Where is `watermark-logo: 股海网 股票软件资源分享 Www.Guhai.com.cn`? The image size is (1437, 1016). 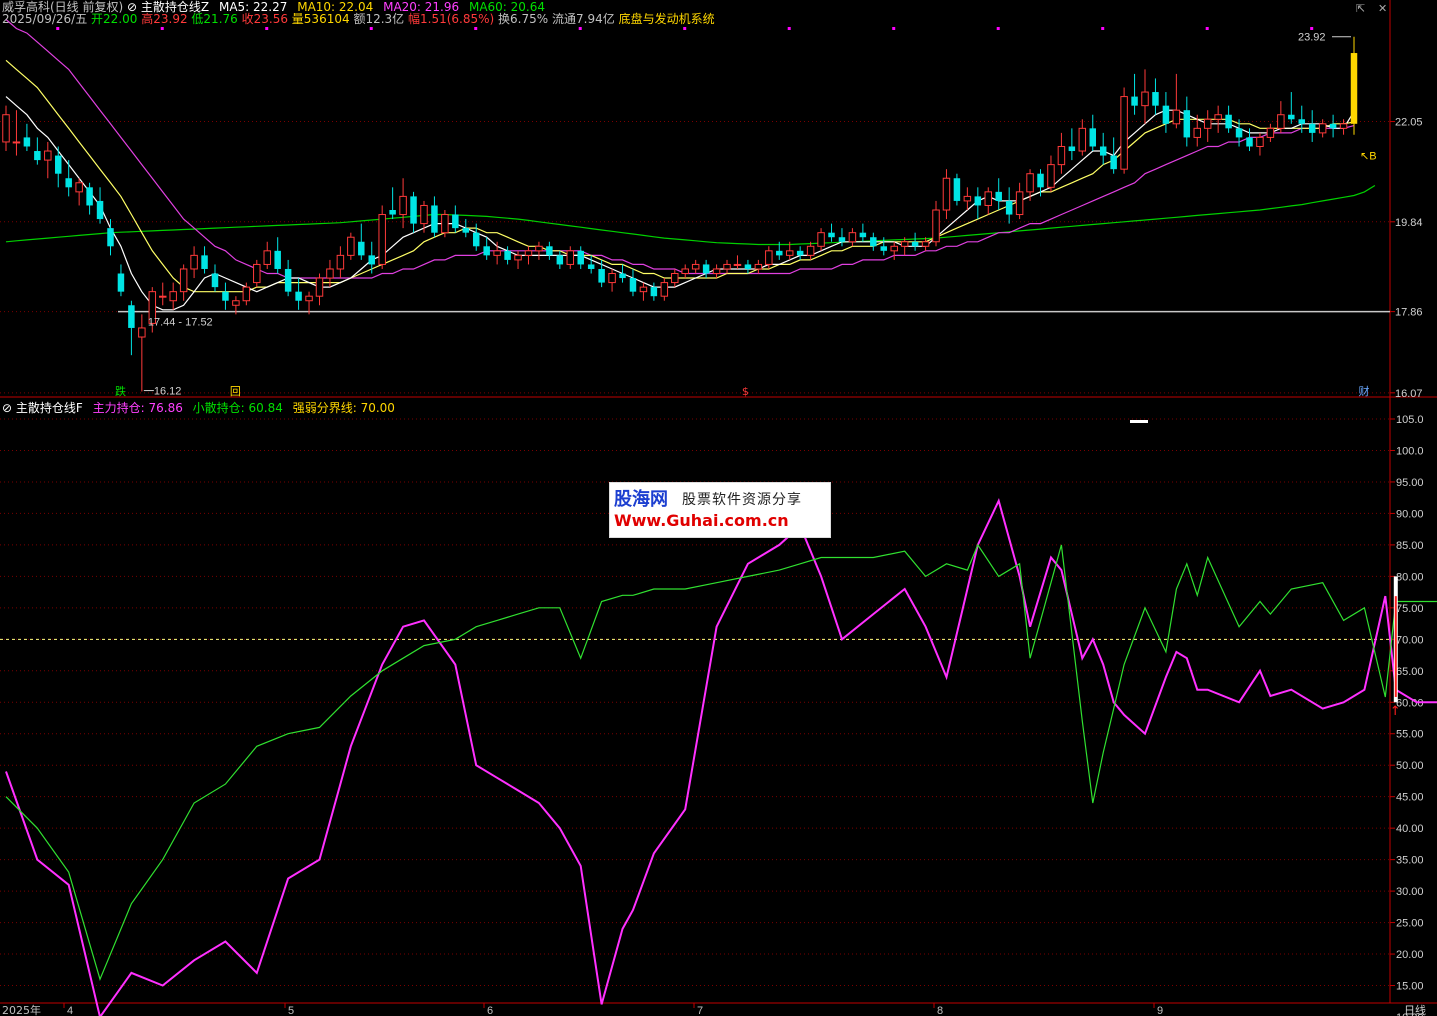 watermark-logo: 股海网 股票软件资源分享 Www.Guhai.com.cn is located at coordinates (720, 510).